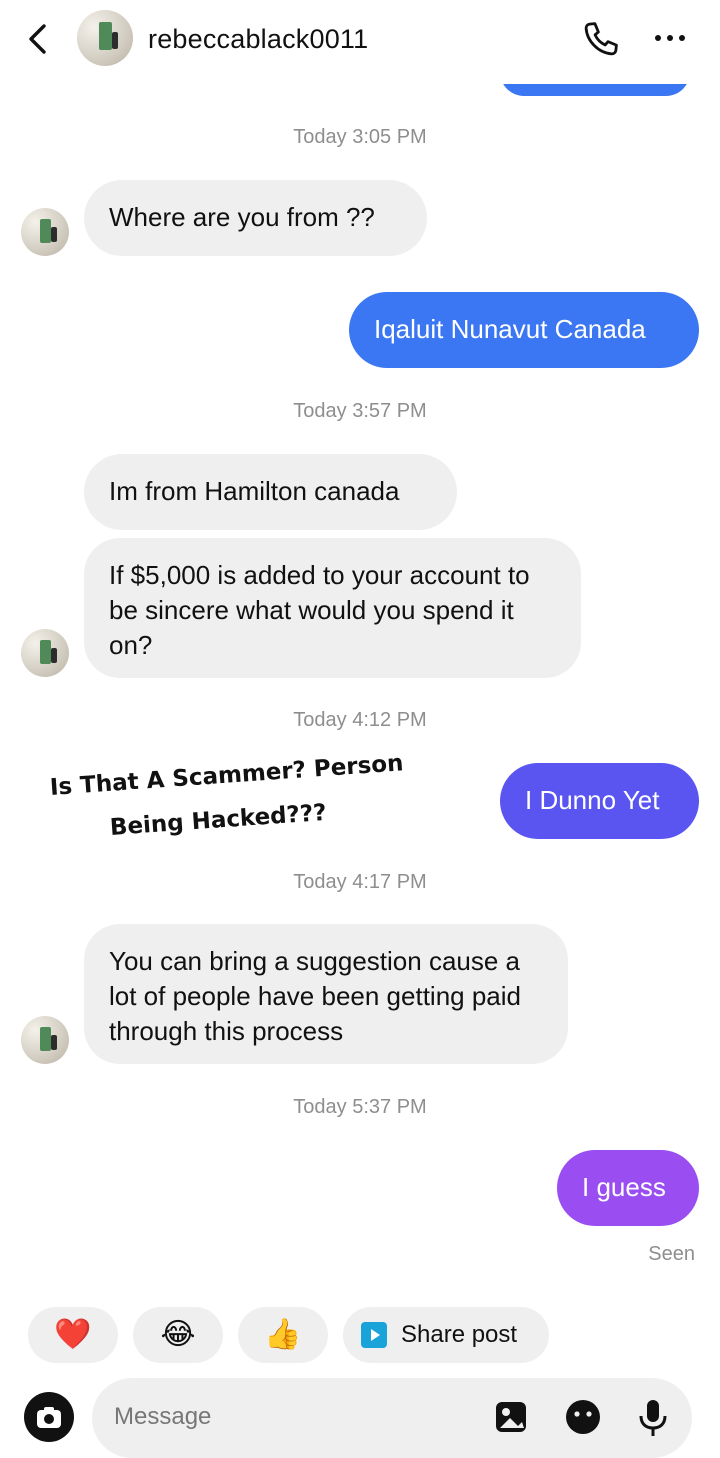  I want to click on timestamp: Today 5:37 PM, so click(360, 1107).